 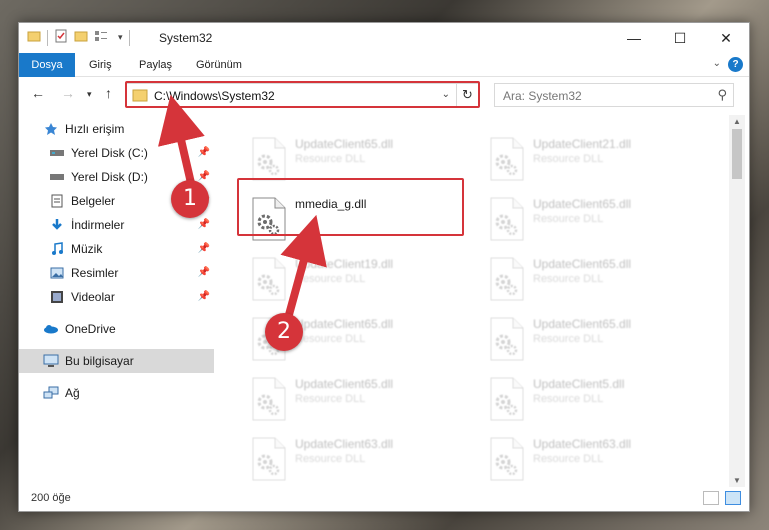 What do you see at coordinates (131, 273) in the screenshot?
I see `sidebar-item-pictures: Resimler 📌` at bounding box center [131, 273].